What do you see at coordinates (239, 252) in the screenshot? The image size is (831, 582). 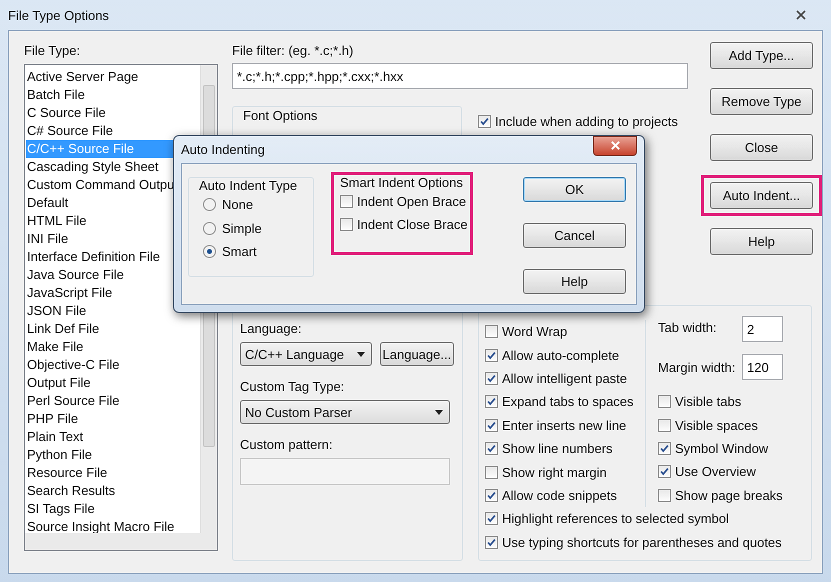 I see `radio-label: Smart` at bounding box center [239, 252].